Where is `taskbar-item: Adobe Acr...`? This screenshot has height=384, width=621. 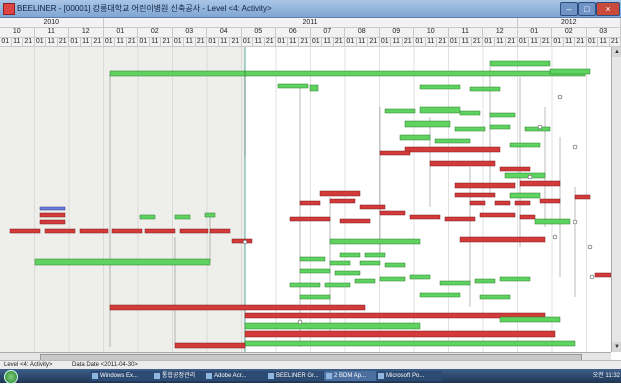
taskbar-item: Adobe Acr... is located at coordinates (239, 376).